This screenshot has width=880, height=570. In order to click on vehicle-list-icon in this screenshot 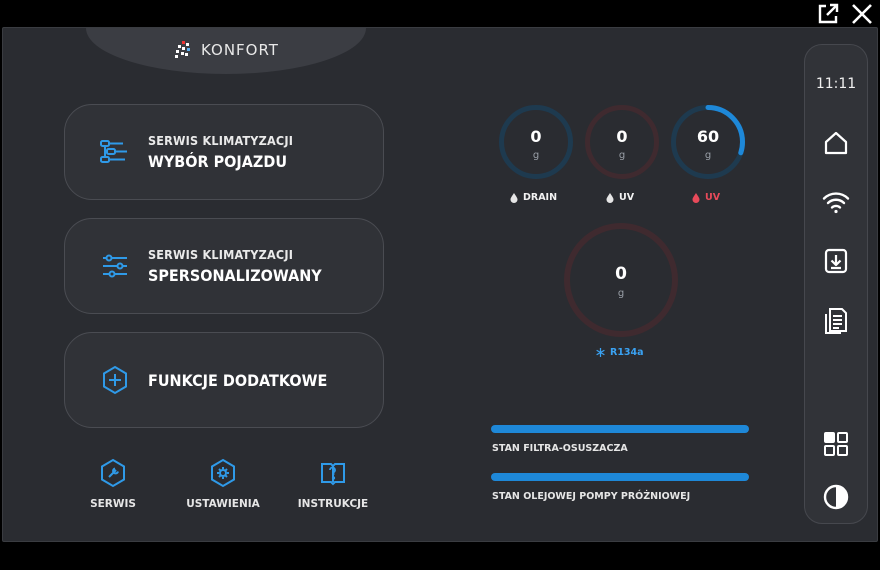, I will do `click(113, 151)`.